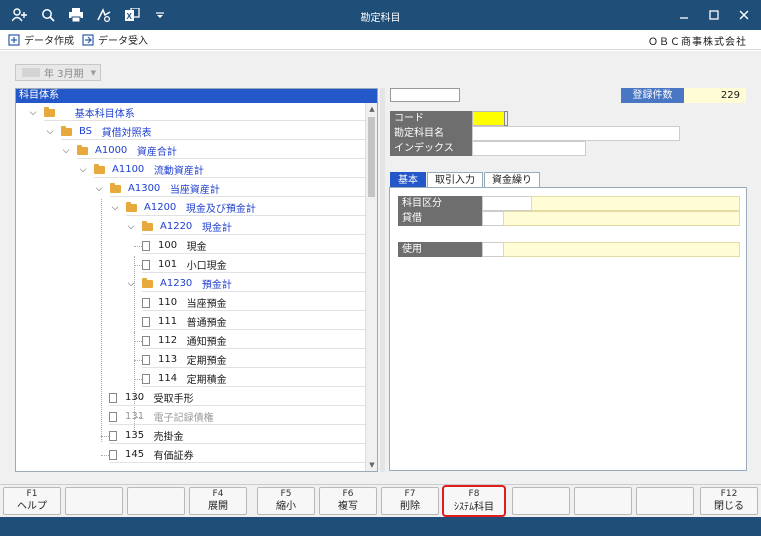  Describe the element at coordinates (410, 501) in the screenshot. I see `f7-delete-button: F7 削除` at that location.